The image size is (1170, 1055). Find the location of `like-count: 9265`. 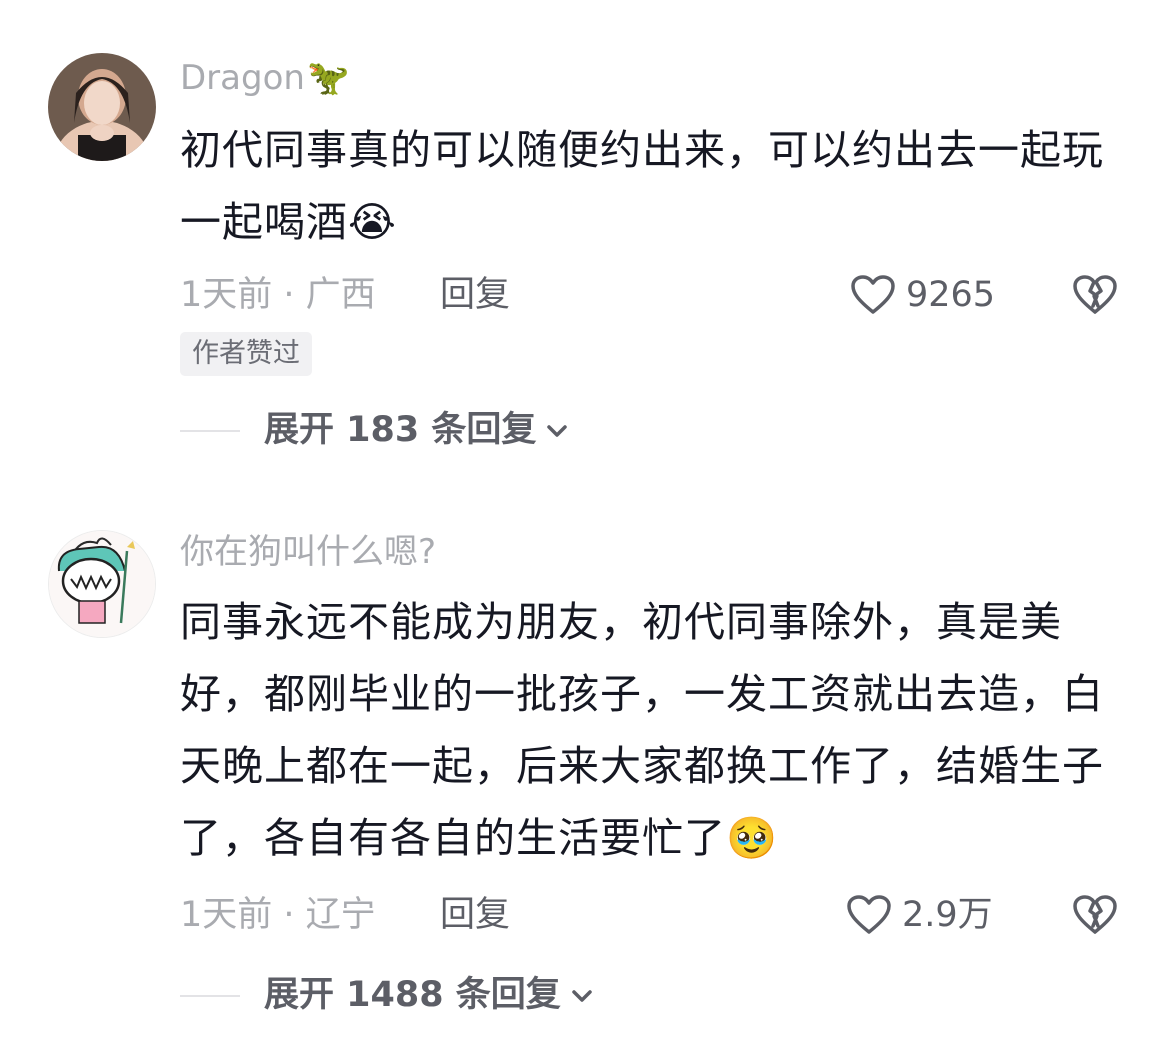

like-count: 9265 is located at coordinates (951, 294).